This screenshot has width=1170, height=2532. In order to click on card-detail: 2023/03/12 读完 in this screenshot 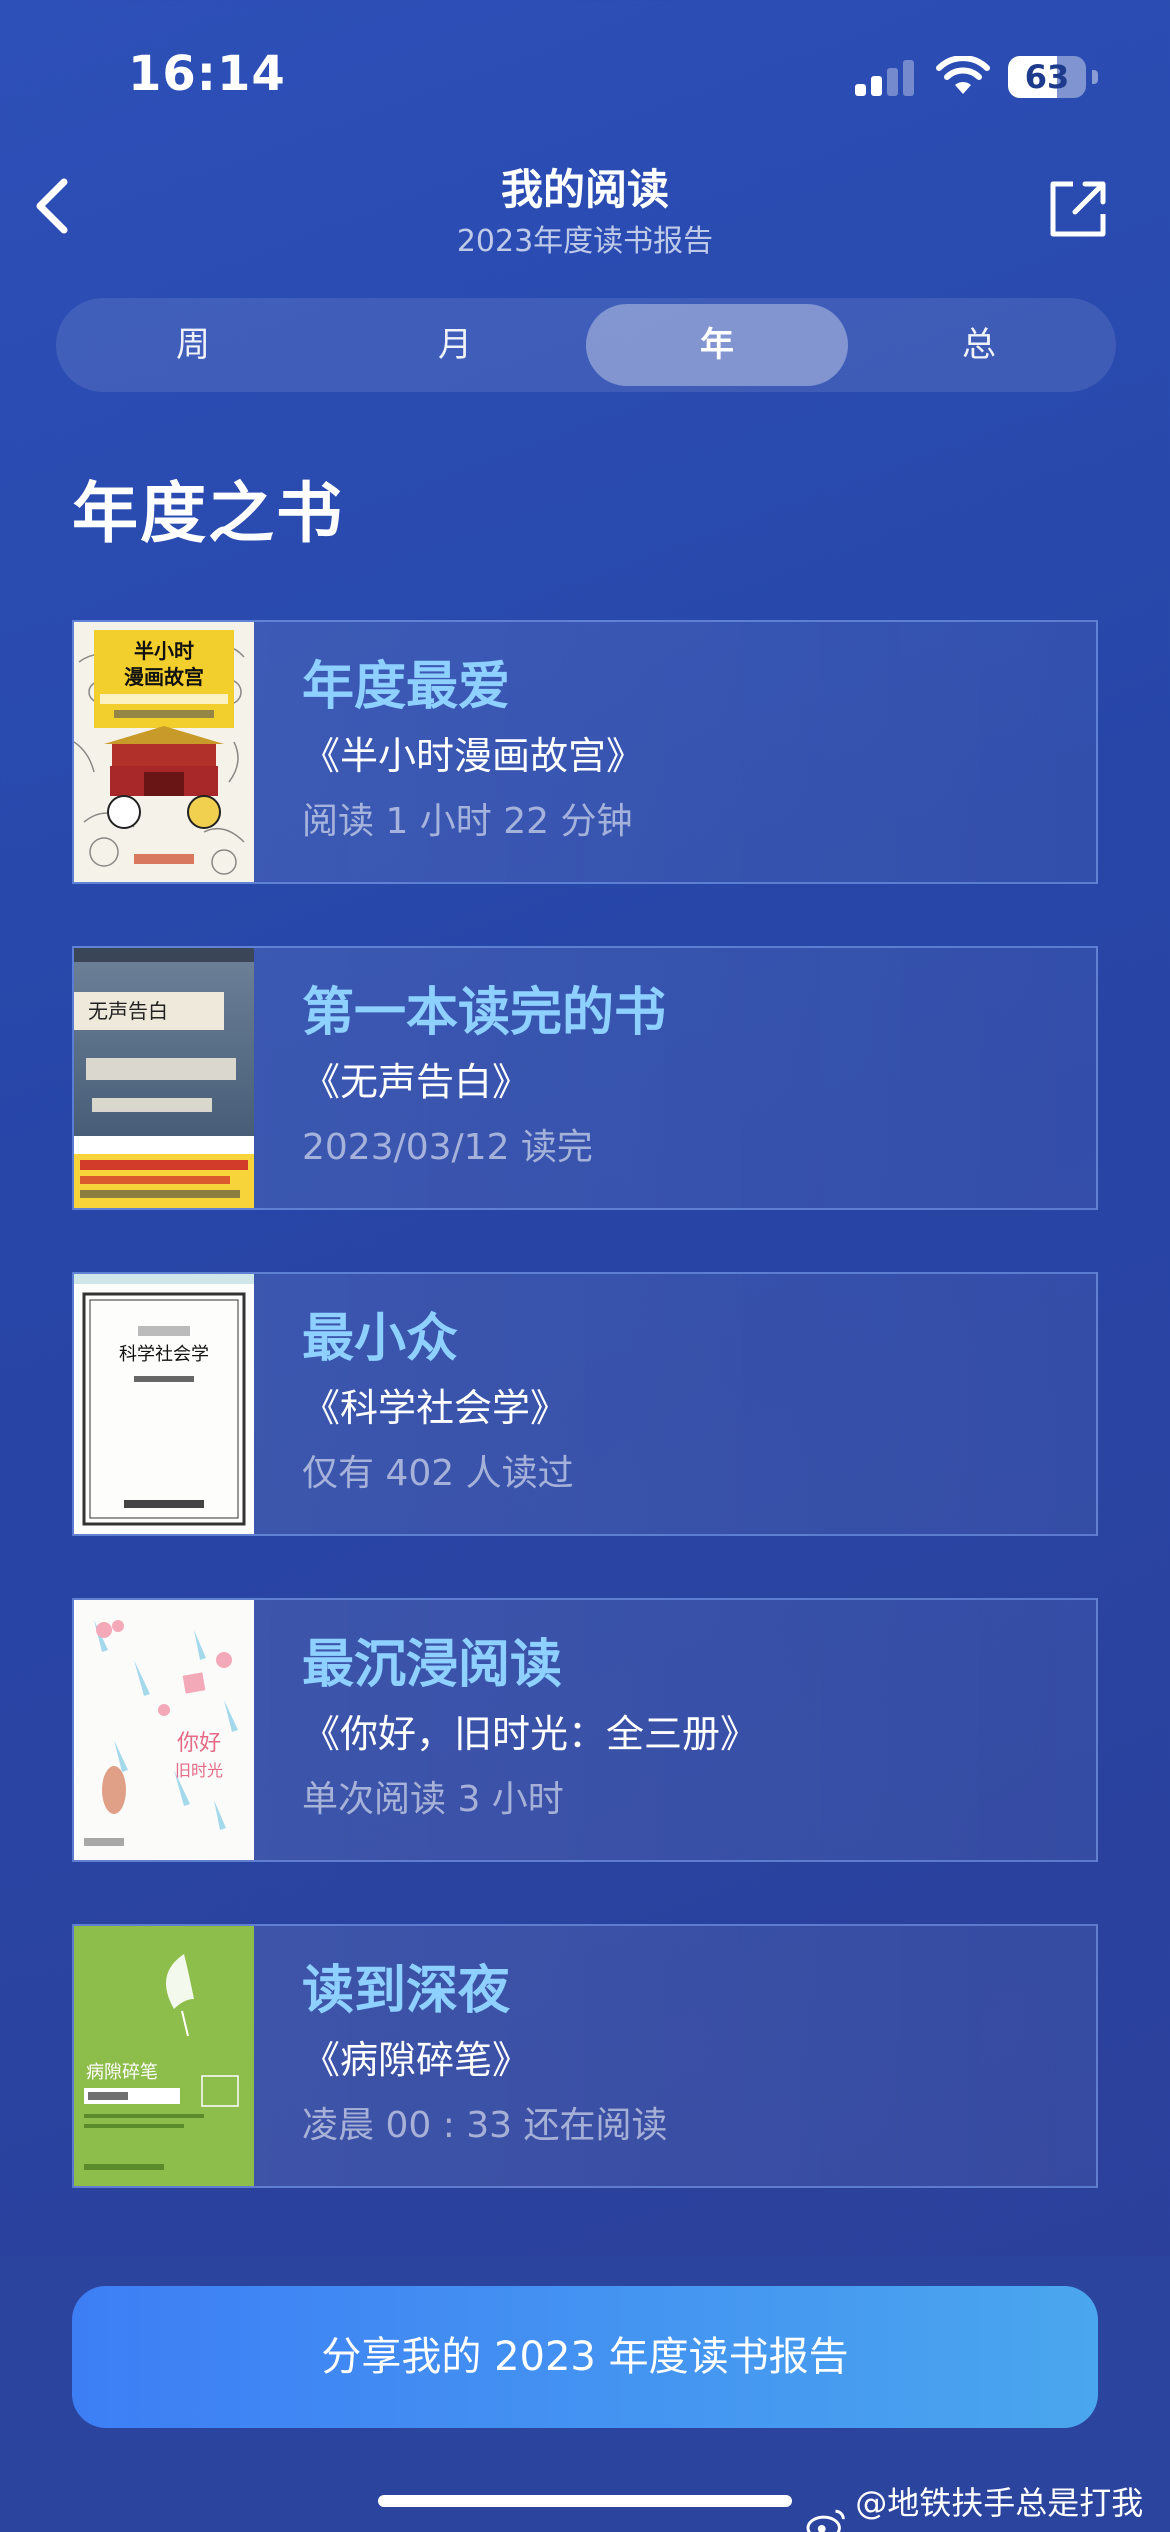, I will do `click(447, 1147)`.